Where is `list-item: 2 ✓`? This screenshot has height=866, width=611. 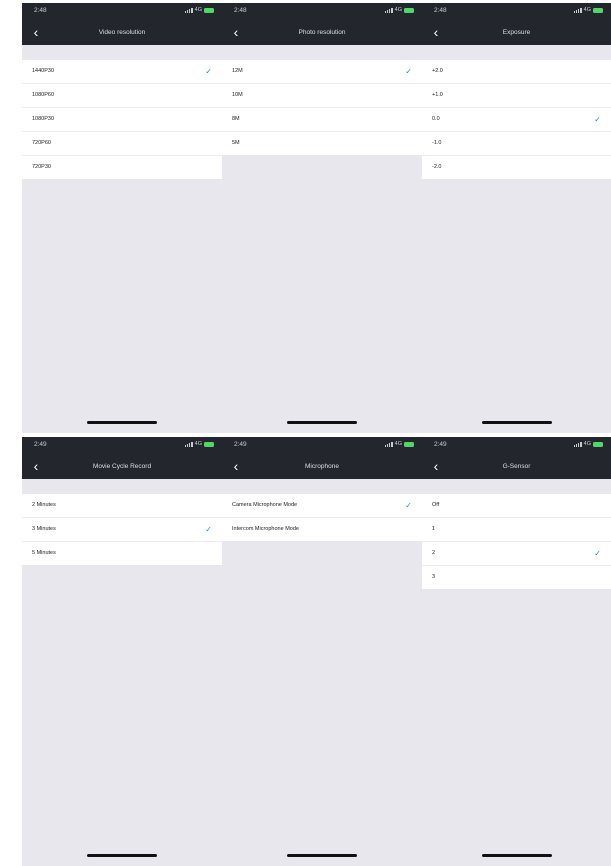 list-item: 2 ✓ is located at coordinates (516, 554).